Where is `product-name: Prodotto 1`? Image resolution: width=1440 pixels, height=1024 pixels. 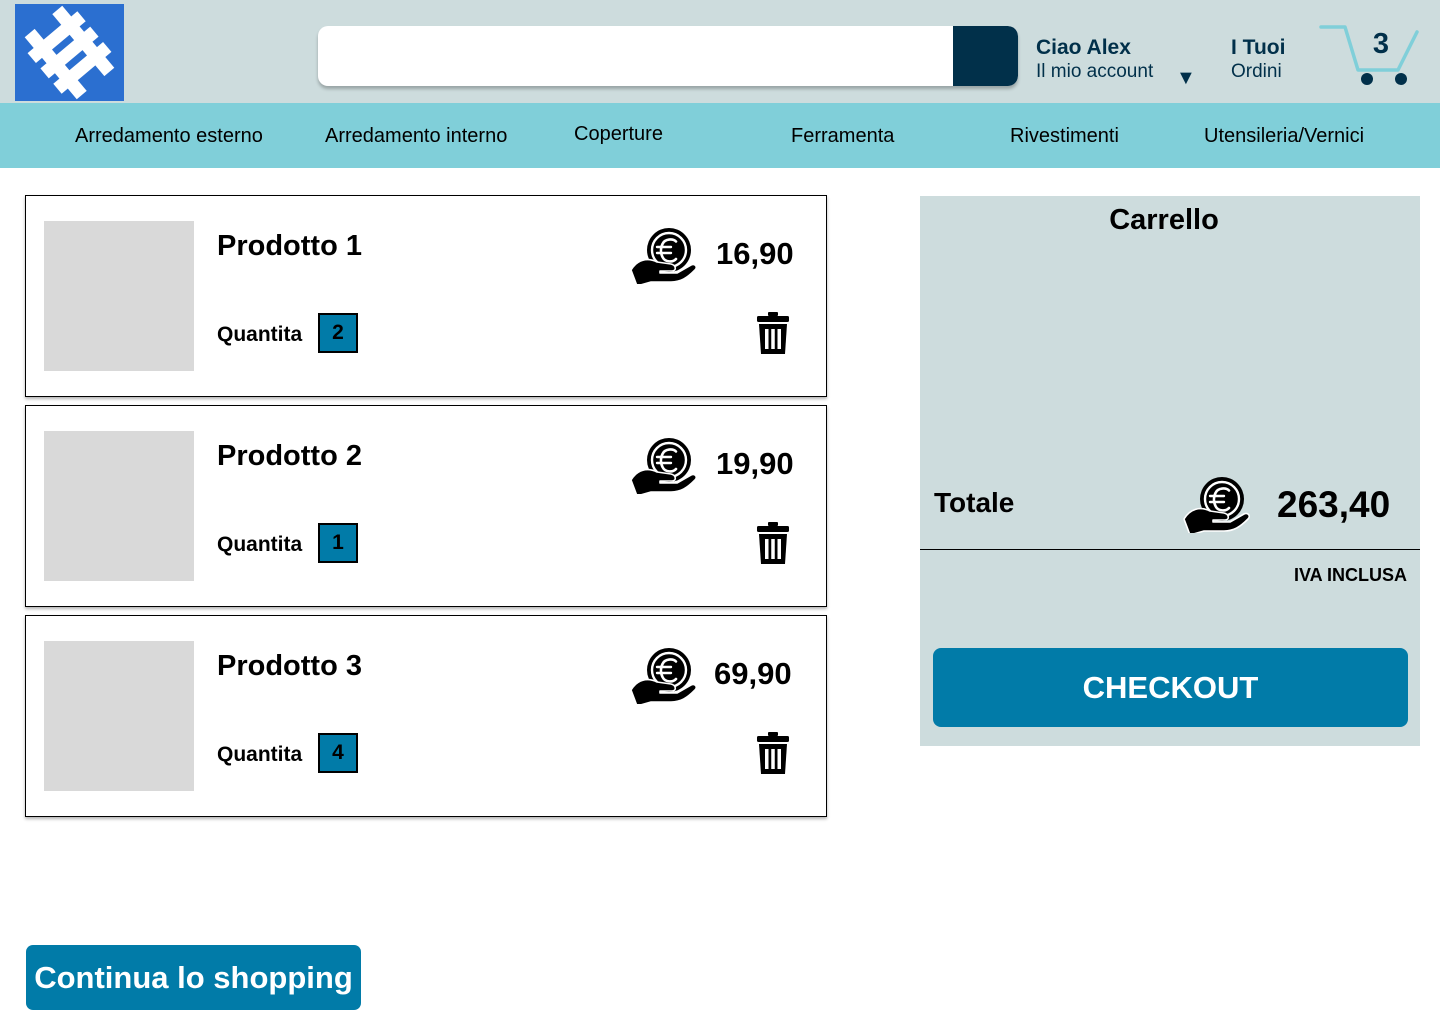 product-name: Prodotto 1 is located at coordinates (289, 246).